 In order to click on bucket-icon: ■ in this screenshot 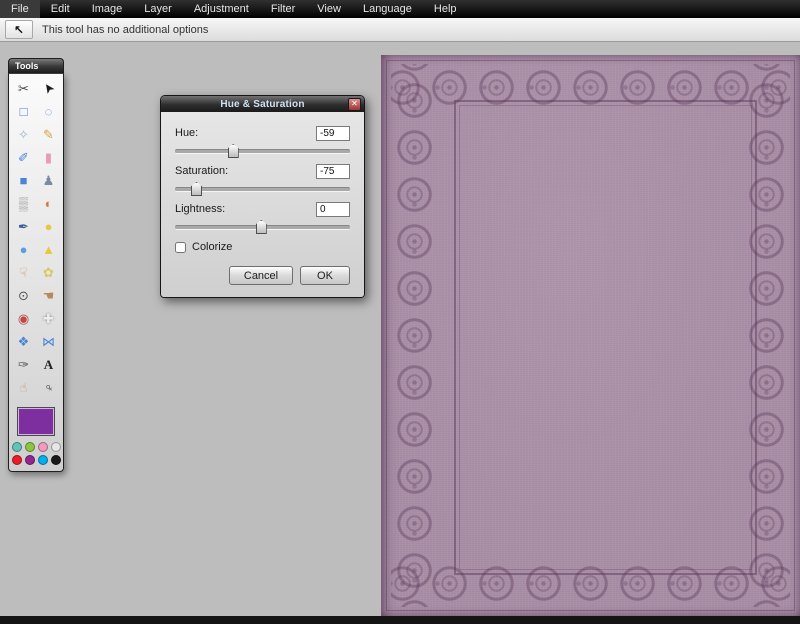, I will do `click(23, 180)`.